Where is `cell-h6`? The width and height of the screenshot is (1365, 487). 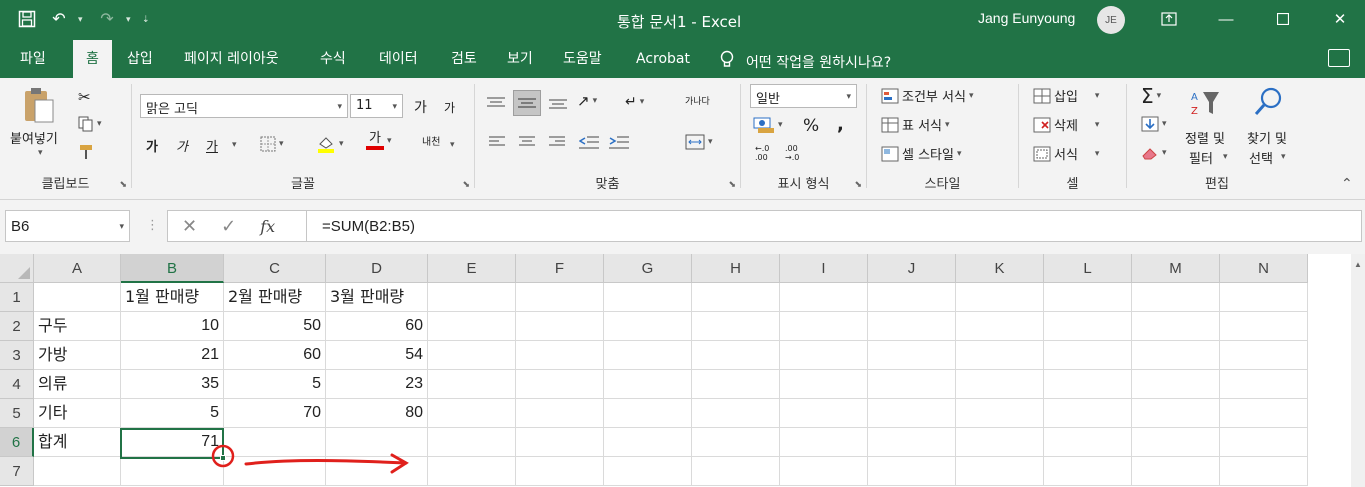
cell-h6 is located at coordinates (736, 442).